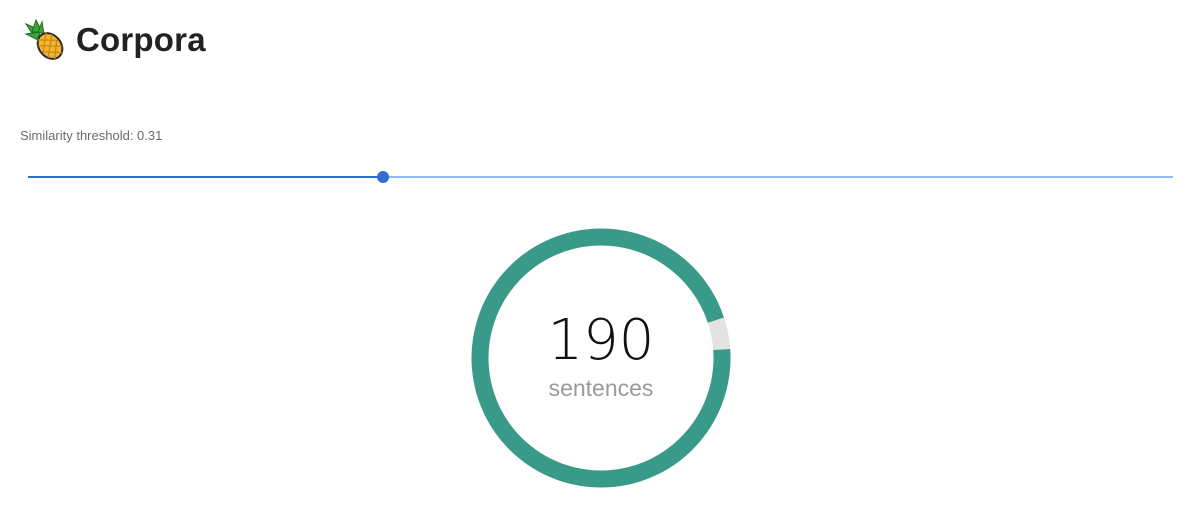 The width and height of the screenshot is (1204, 520). Describe the element at coordinates (205, 177) in the screenshot. I see `slider-track` at that location.